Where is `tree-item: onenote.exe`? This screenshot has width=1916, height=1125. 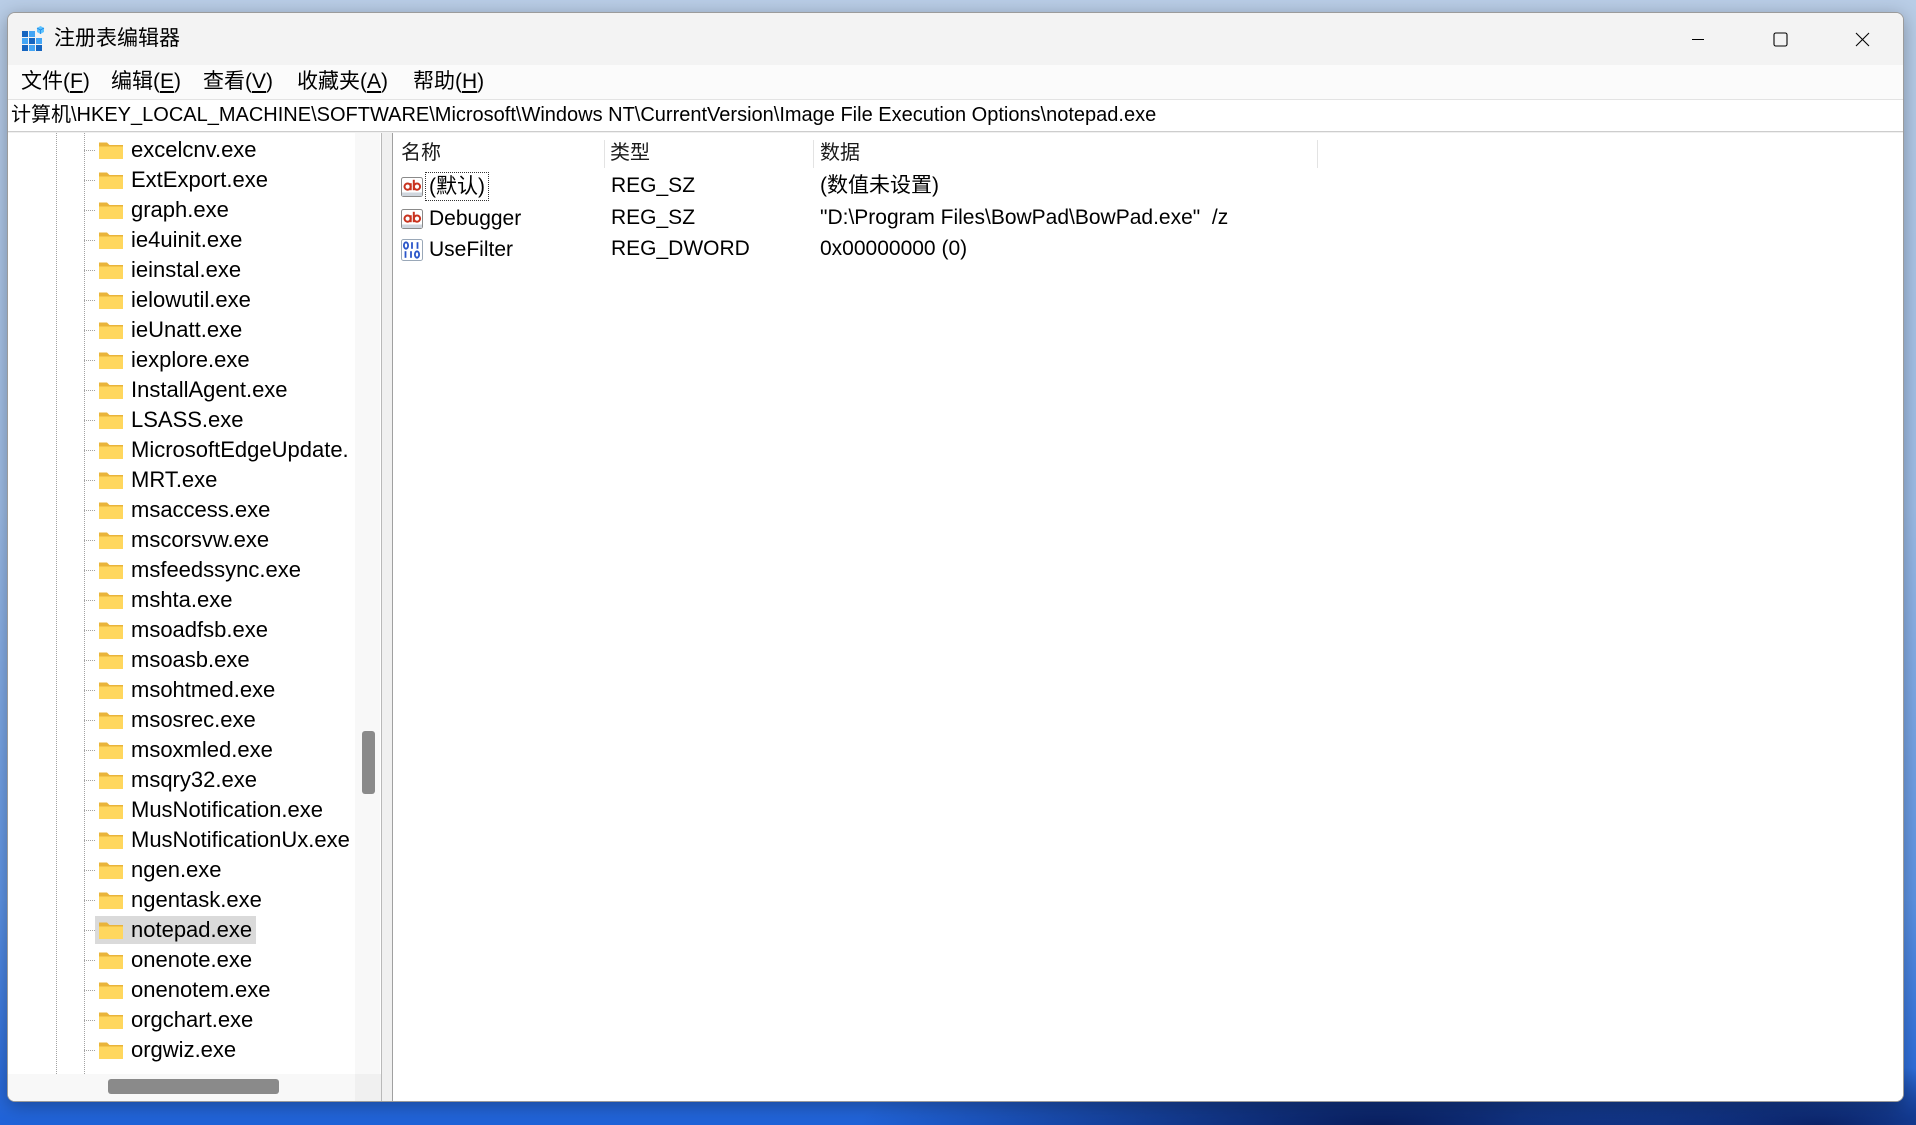 tree-item: onenote.exe is located at coordinates (181, 960).